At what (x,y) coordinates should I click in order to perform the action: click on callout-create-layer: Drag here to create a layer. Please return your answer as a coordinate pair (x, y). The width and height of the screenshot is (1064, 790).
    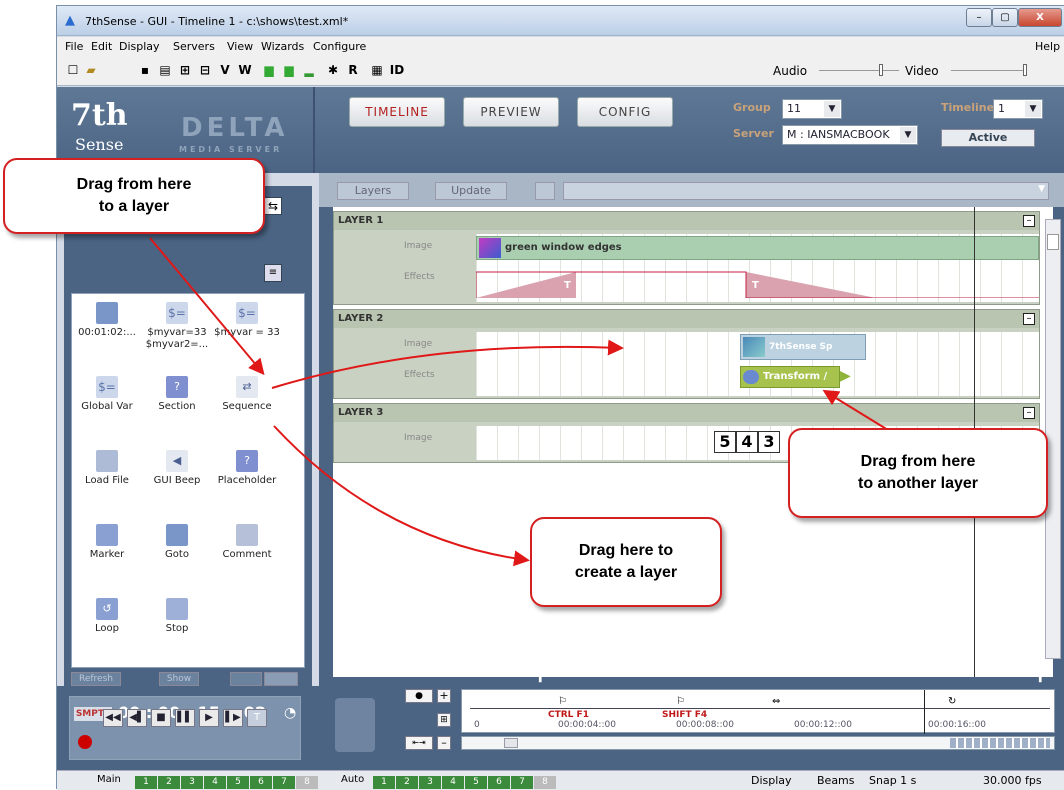
    Looking at the image, I should click on (626, 562).